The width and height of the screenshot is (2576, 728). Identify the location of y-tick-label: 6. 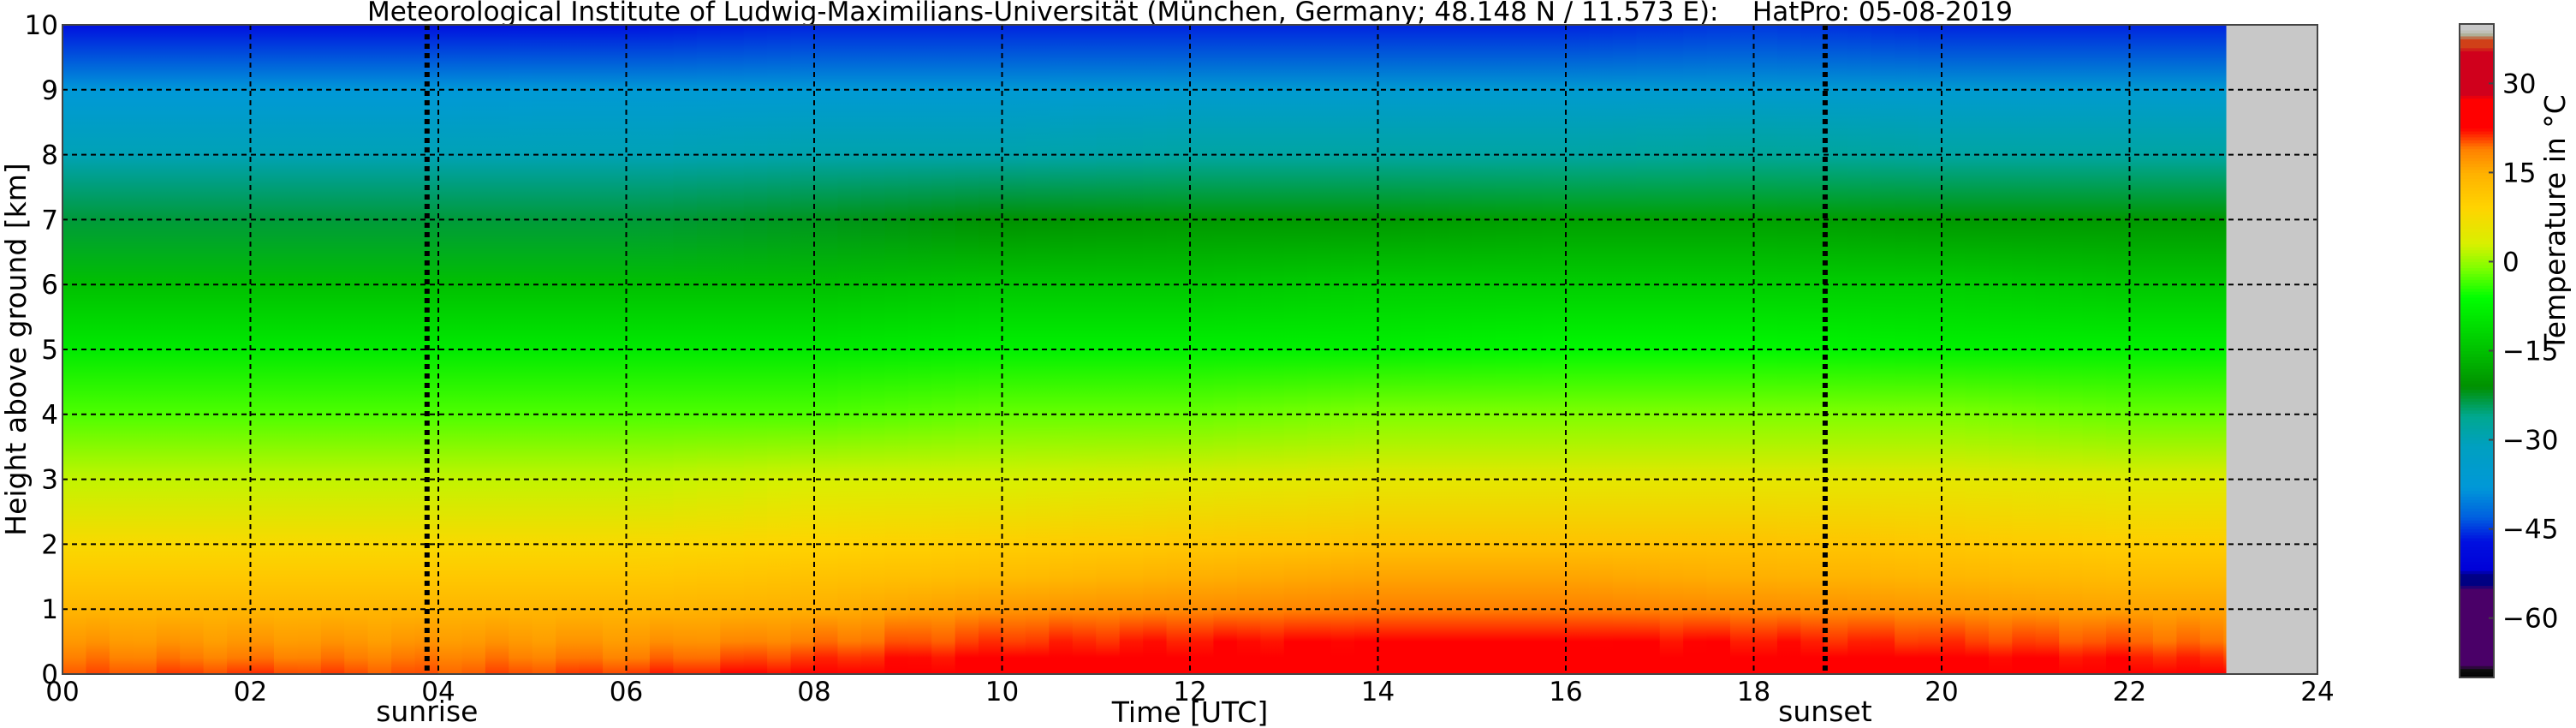
(49, 285).